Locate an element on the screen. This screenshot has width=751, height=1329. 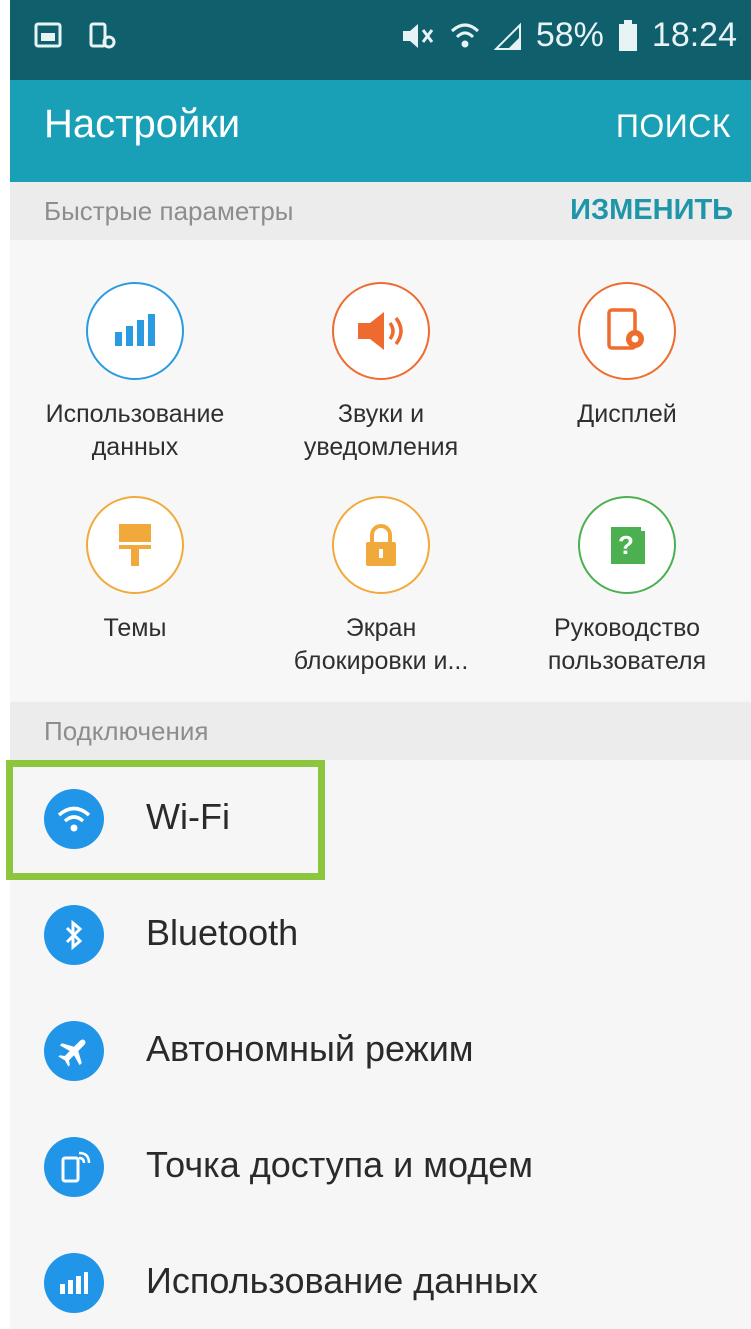
edit-button: ИЗМЕНИТЬ is located at coordinates (651, 210).